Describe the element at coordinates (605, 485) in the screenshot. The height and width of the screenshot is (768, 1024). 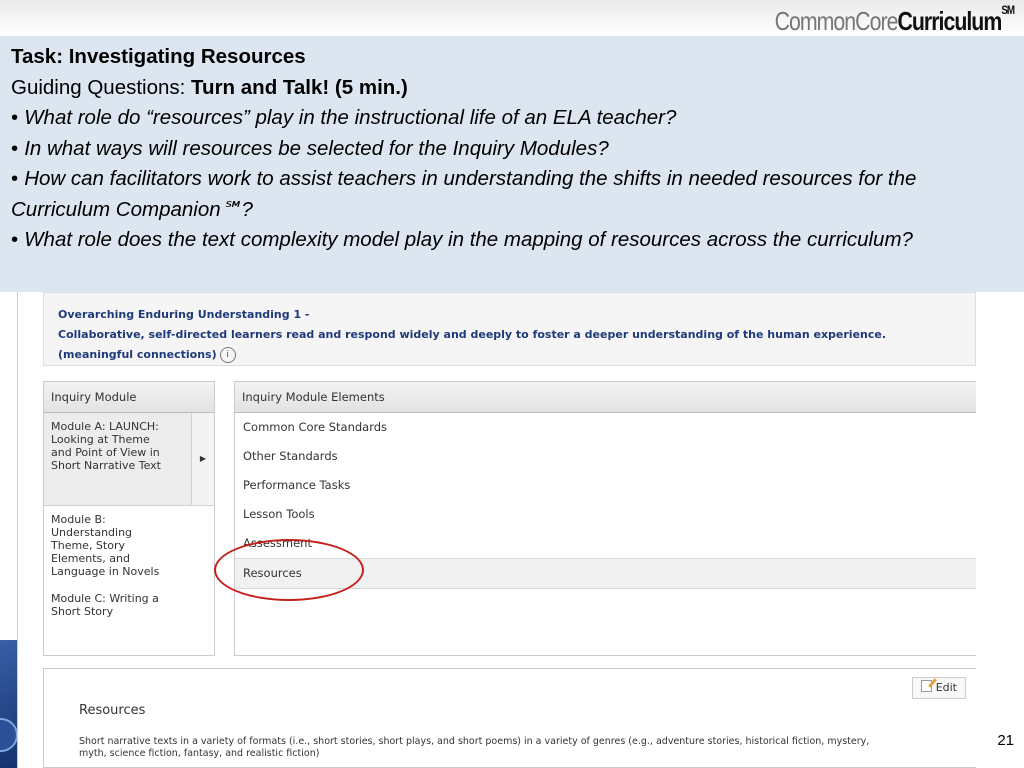
I see `element-performance-tasks: Performance Tasks` at that location.